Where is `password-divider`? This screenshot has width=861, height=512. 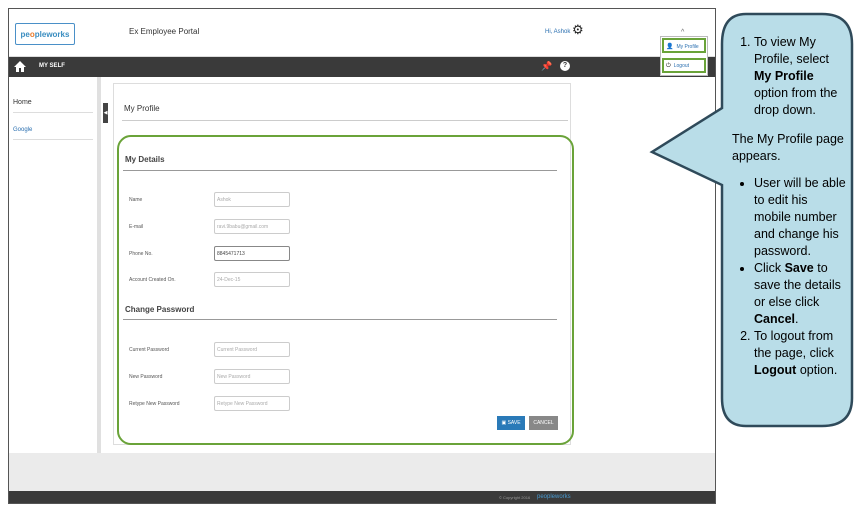 password-divider is located at coordinates (340, 319).